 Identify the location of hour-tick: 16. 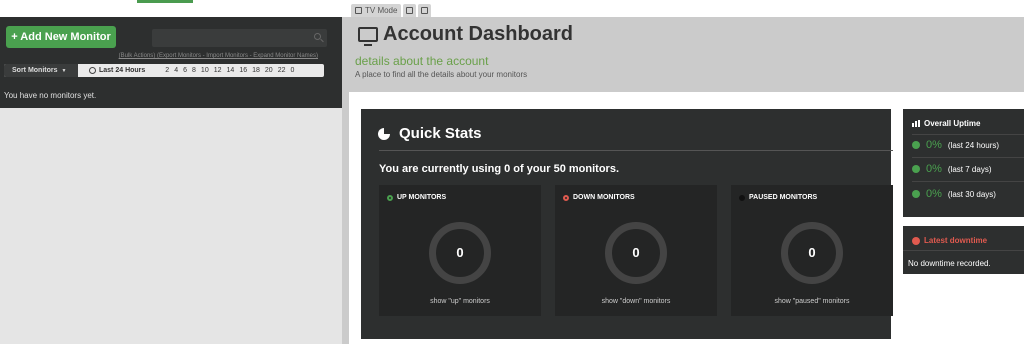
(243, 70).